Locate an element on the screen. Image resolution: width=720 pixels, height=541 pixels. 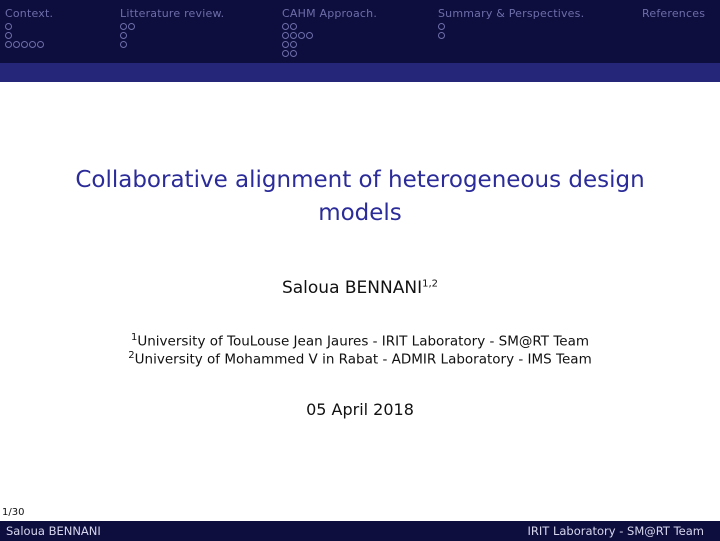
footer-institution: IRIT Laboratory - SM@RT Team is located at coordinates (615, 531).